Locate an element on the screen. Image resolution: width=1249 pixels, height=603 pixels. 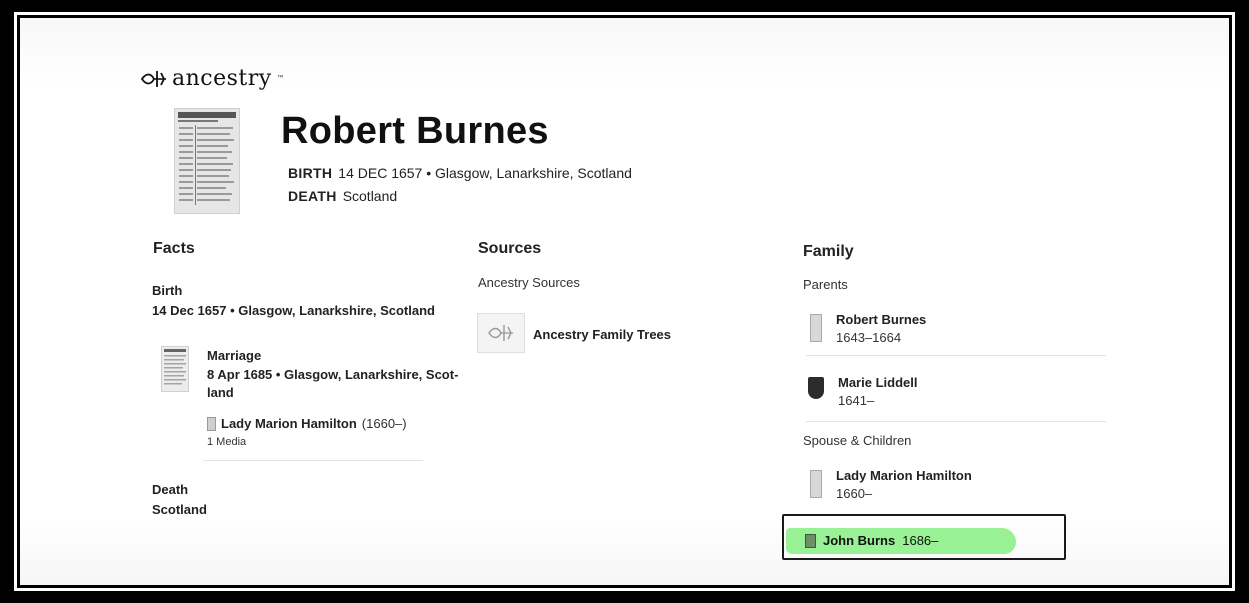
family-spouse: Lady Marion Hamilton 1660– is located at coordinates (891, 484).